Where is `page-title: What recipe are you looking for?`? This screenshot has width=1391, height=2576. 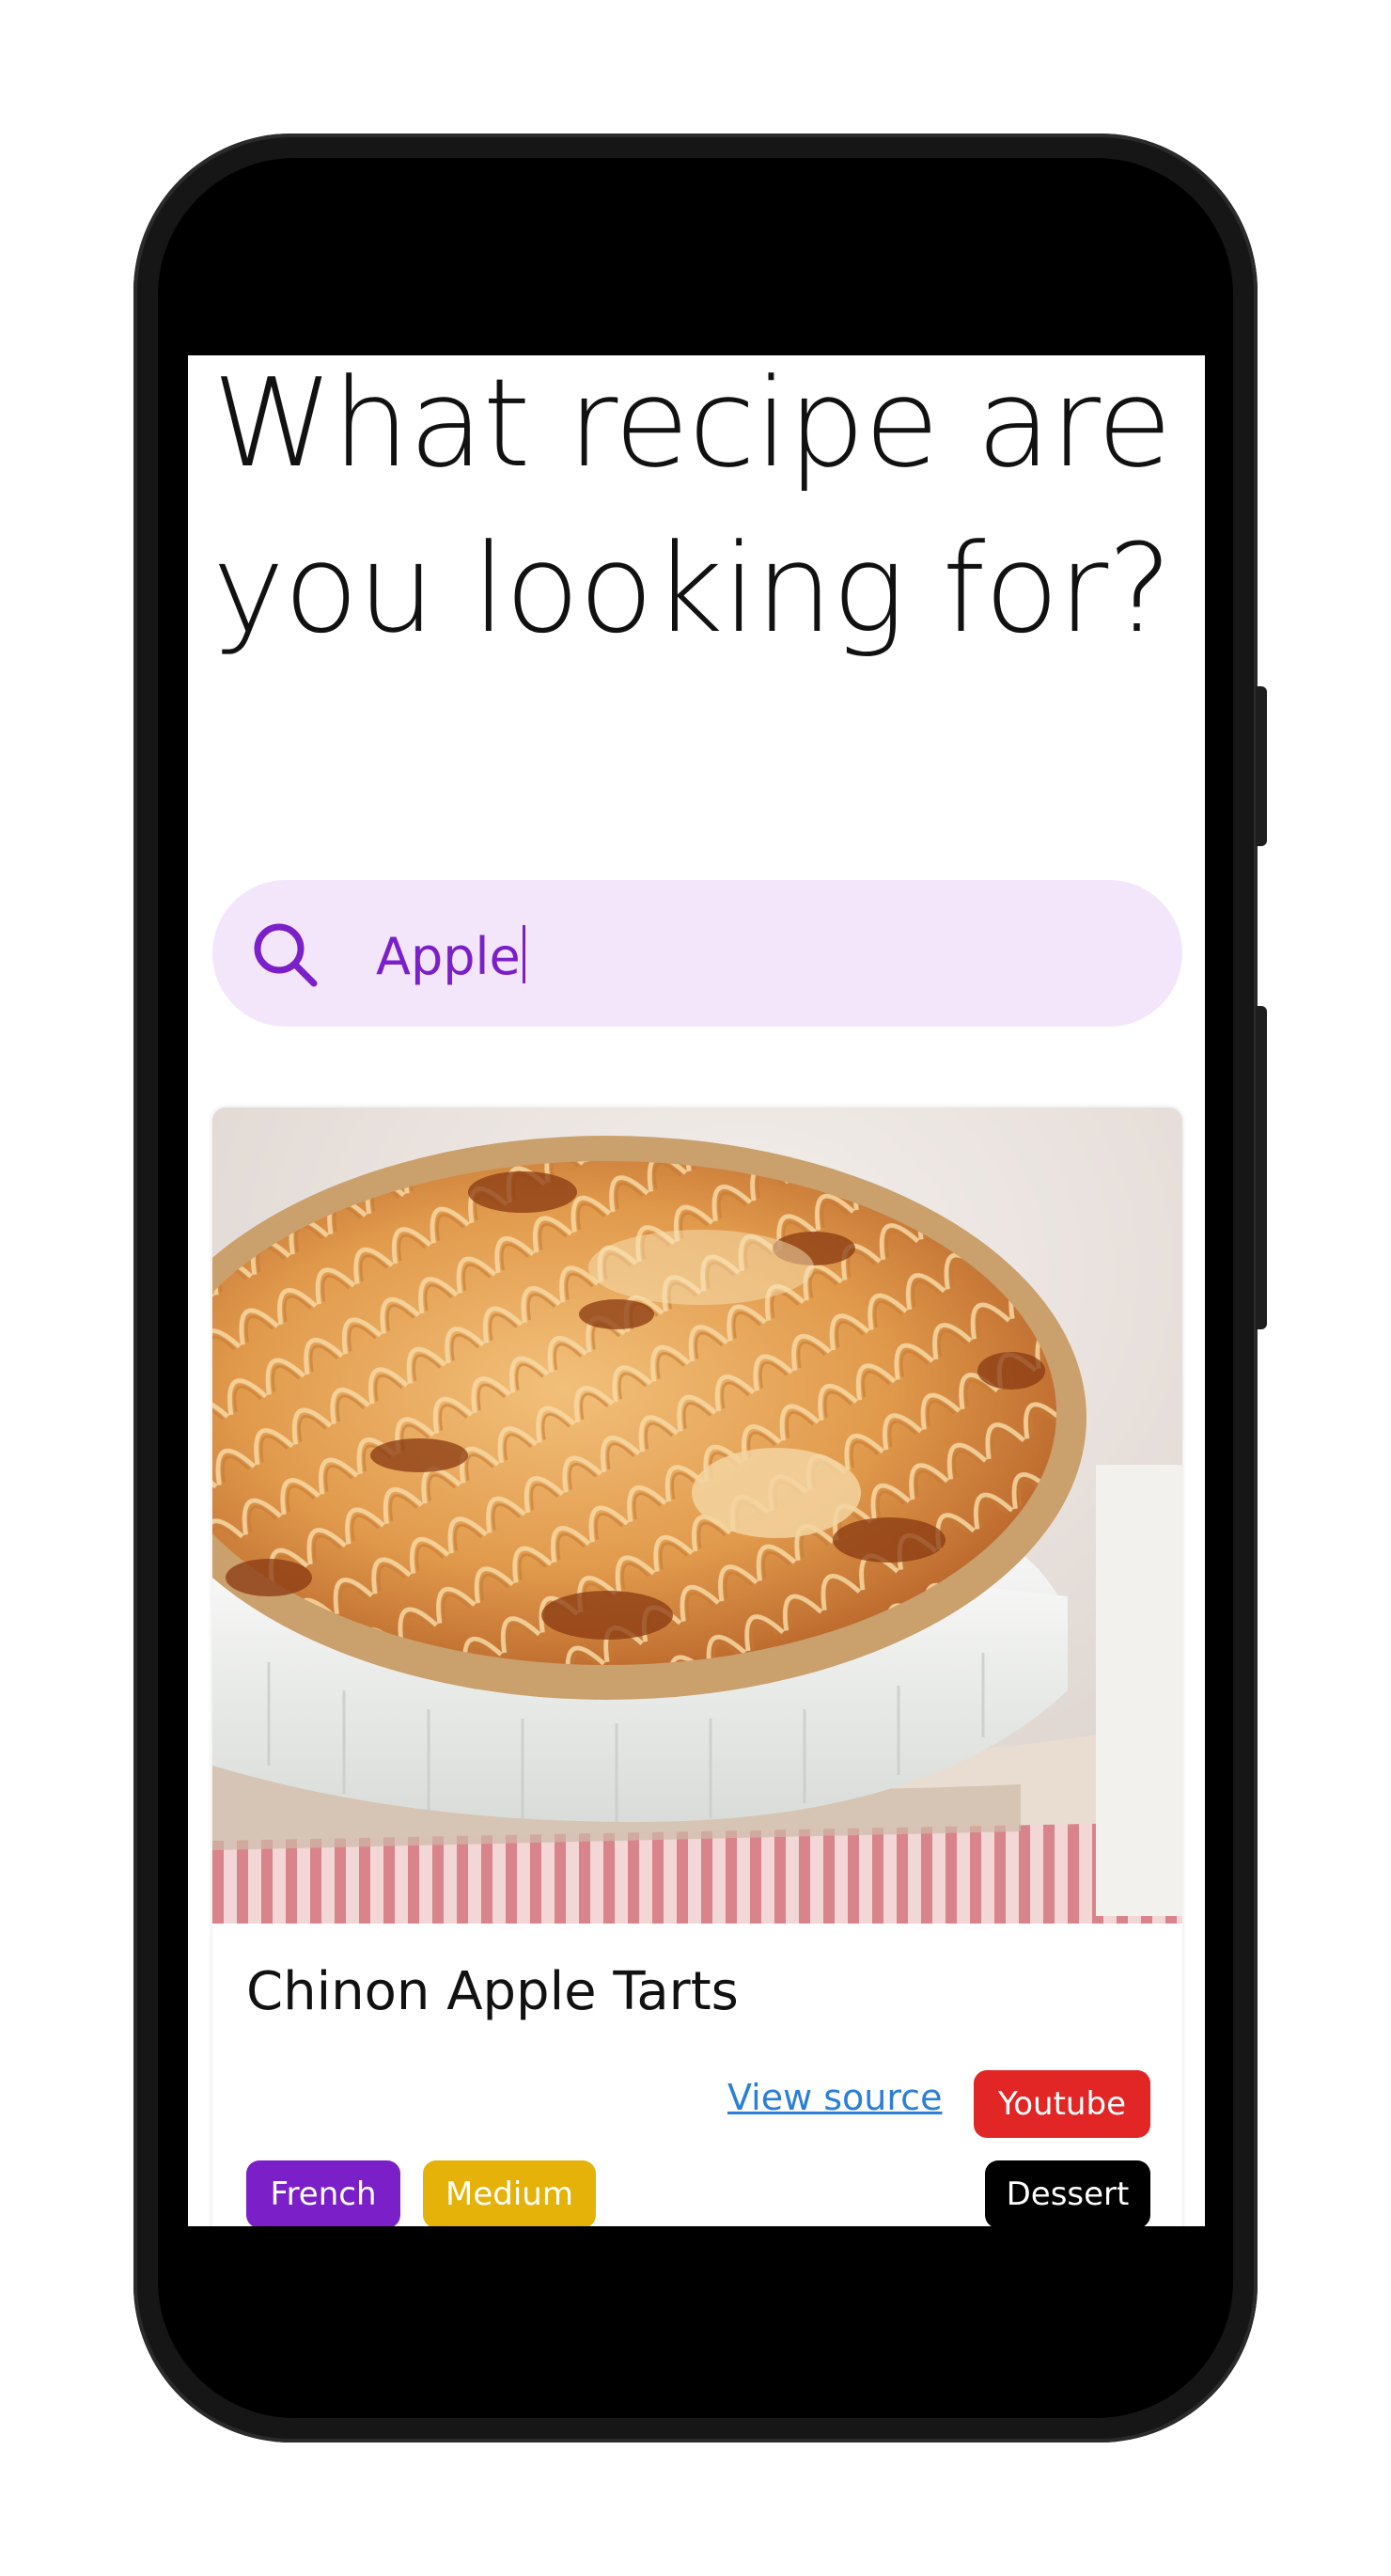 page-title: What recipe are you looking for? is located at coordinates (692, 508).